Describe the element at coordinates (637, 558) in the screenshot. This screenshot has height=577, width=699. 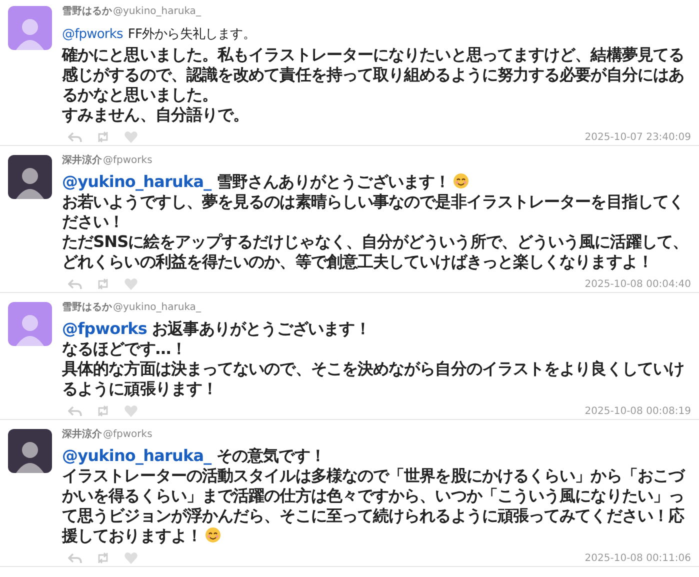
I see `timestamp: 2025-10-08 00:11:06` at that location.